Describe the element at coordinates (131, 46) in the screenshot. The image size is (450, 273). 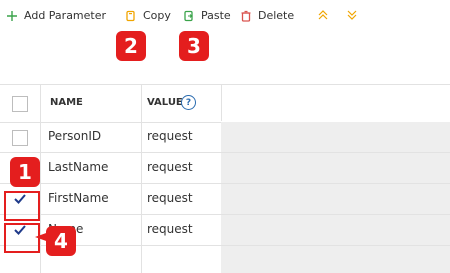
I see `callout-badge-2: 2` at that location.